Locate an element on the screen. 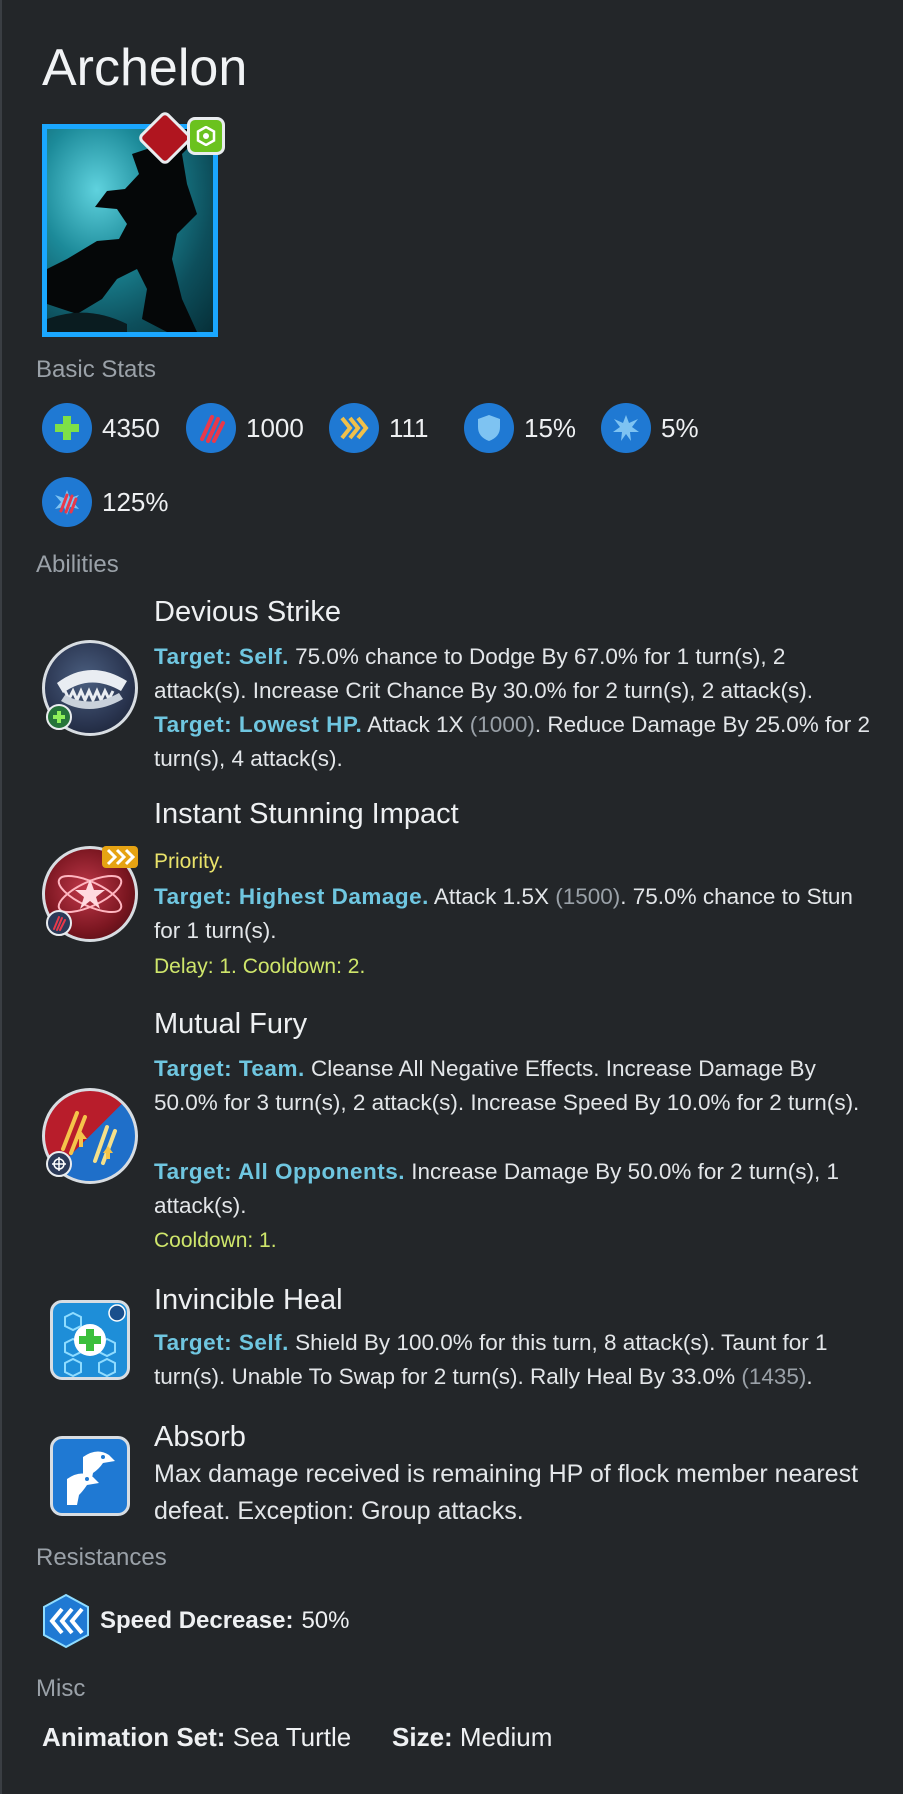 This screenshot has height=1794, width=903. stat-health: 4350 is located at coordinates (101, 428).